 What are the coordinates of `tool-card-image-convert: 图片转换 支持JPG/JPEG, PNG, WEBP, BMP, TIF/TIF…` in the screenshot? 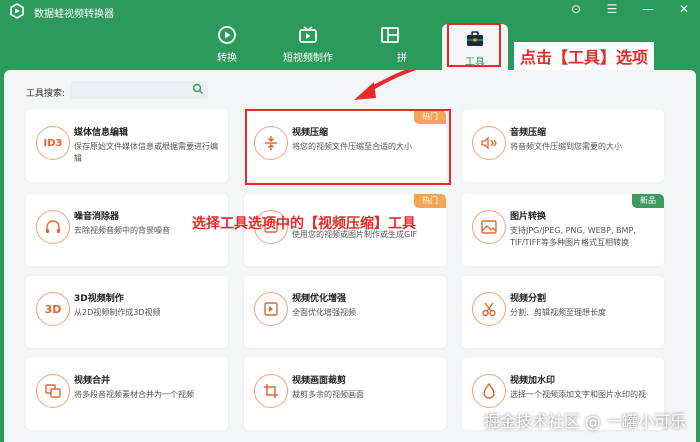 It's located at (563, 230).